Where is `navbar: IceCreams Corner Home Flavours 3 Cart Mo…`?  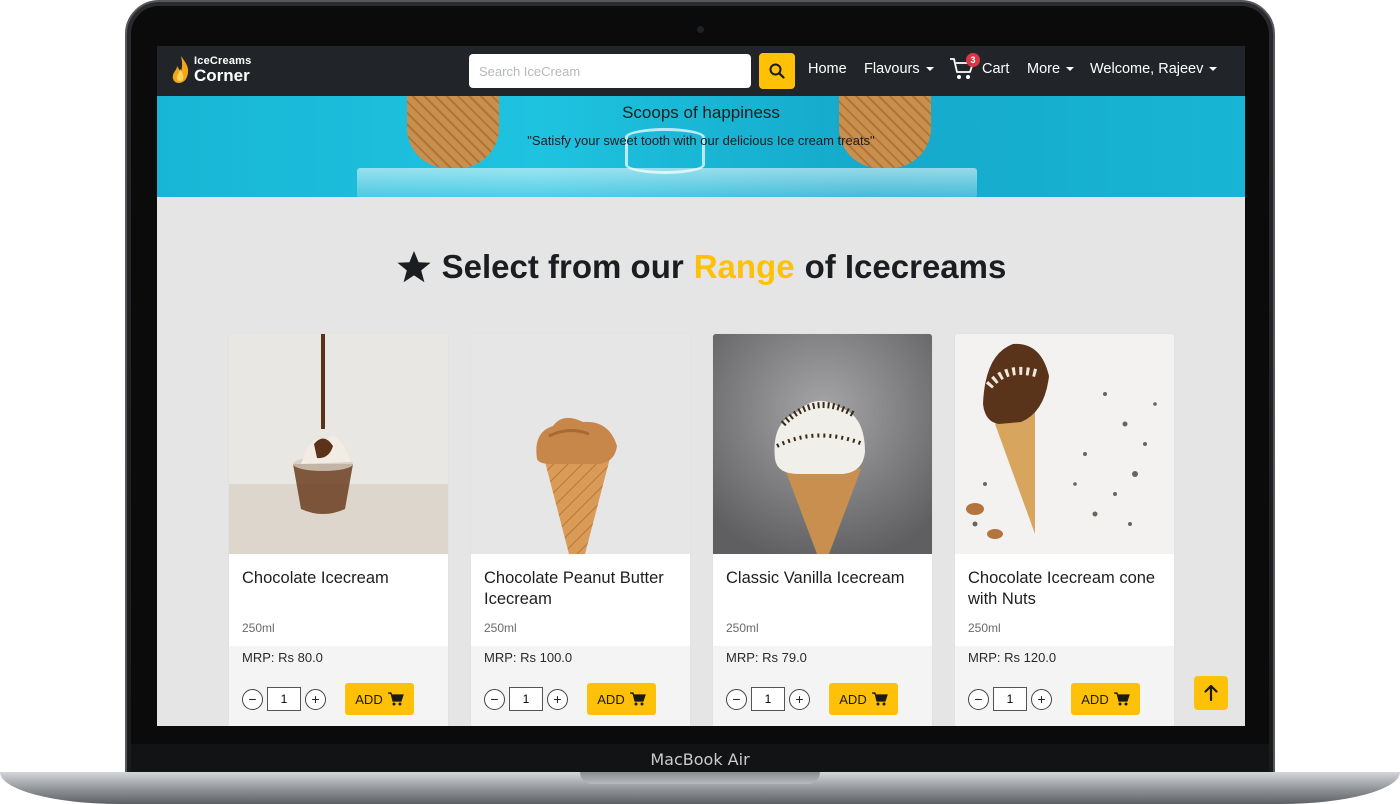 navbar: IceCreams Corner Home Flavours 3 Cart Mo… is located at coordinates (701, 71).